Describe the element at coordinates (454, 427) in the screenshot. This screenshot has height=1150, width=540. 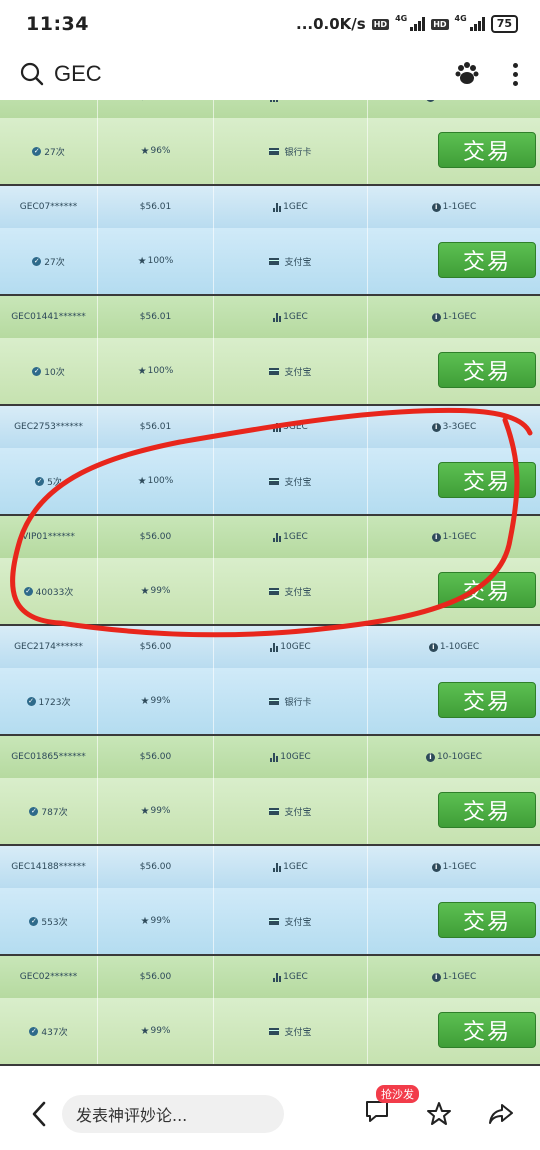
I see `limit: i 3-3GEC` at that location.